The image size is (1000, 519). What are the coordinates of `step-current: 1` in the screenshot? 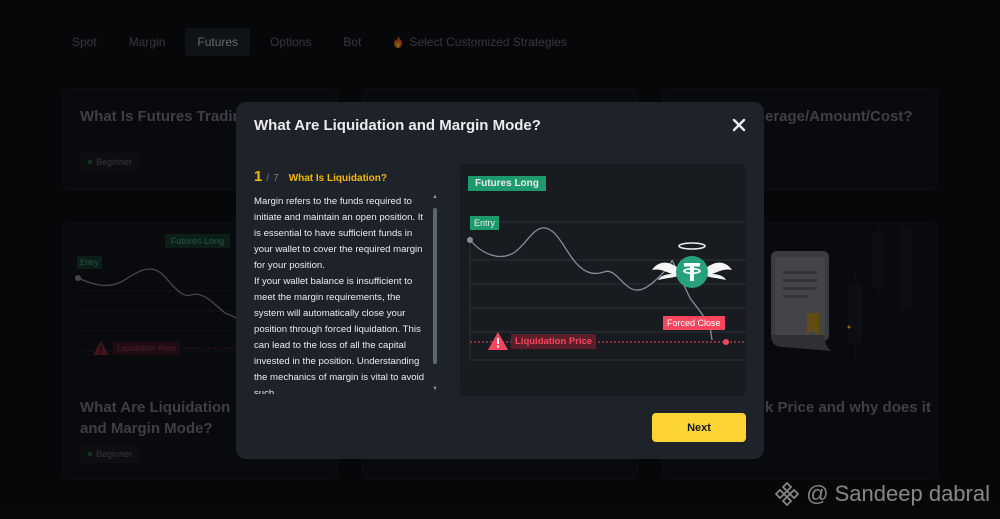 It's located at (258, 176).